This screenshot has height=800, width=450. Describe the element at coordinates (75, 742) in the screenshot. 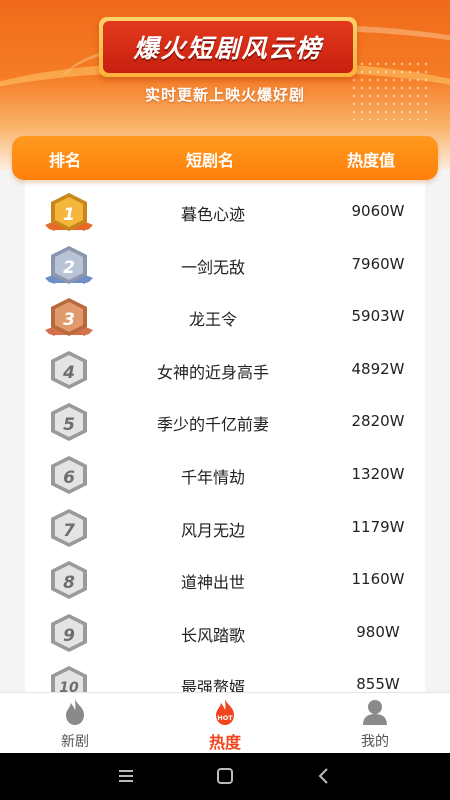

I see `tab-label: 新剧` at that location.